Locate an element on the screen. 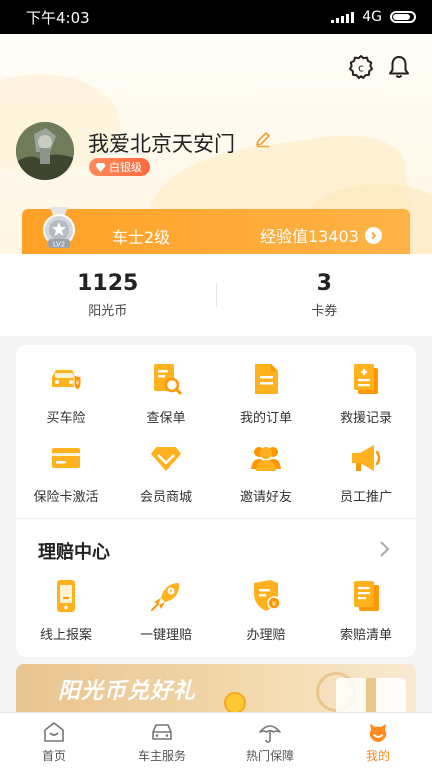 The height and width of the screenshot is (768, 432). level-title: 车士2级 is located at coordinates (141, 237).